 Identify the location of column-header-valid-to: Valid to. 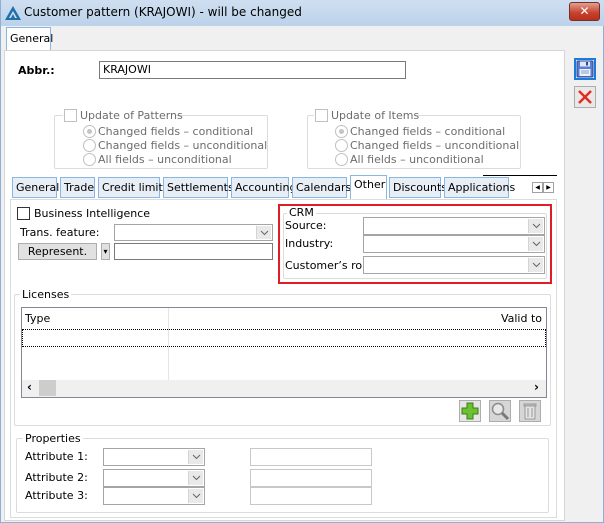
(521, 318).